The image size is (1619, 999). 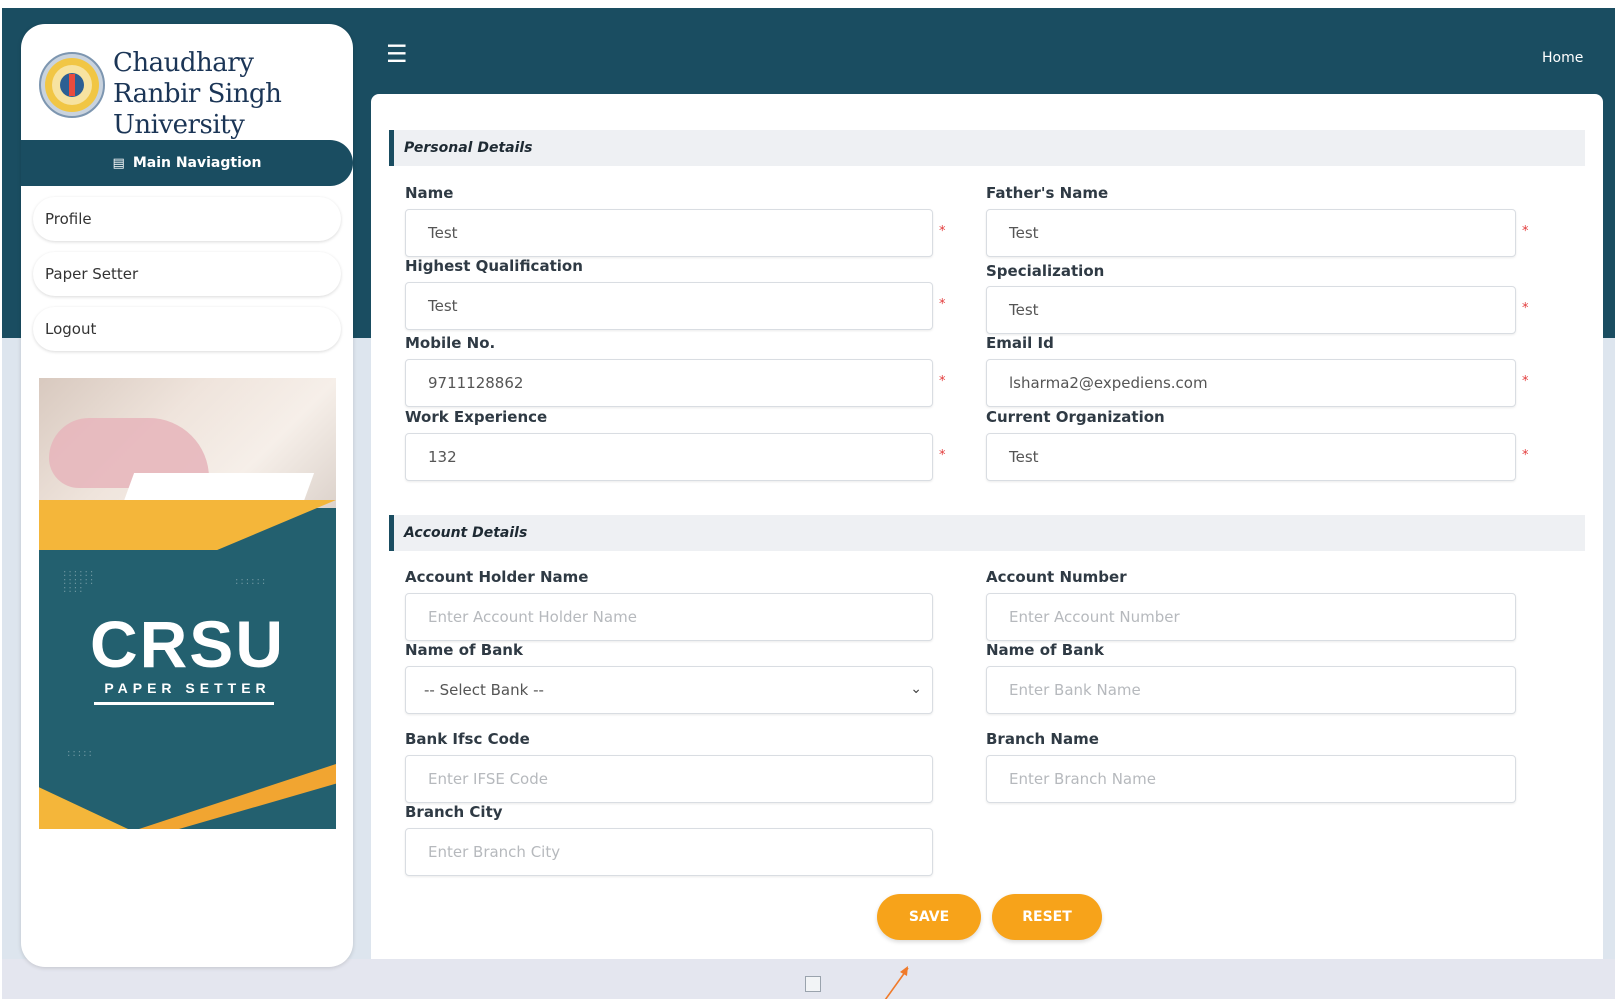 I want to click on branch-name-field: Enter Branch Name, so click(x=1251, y=779).